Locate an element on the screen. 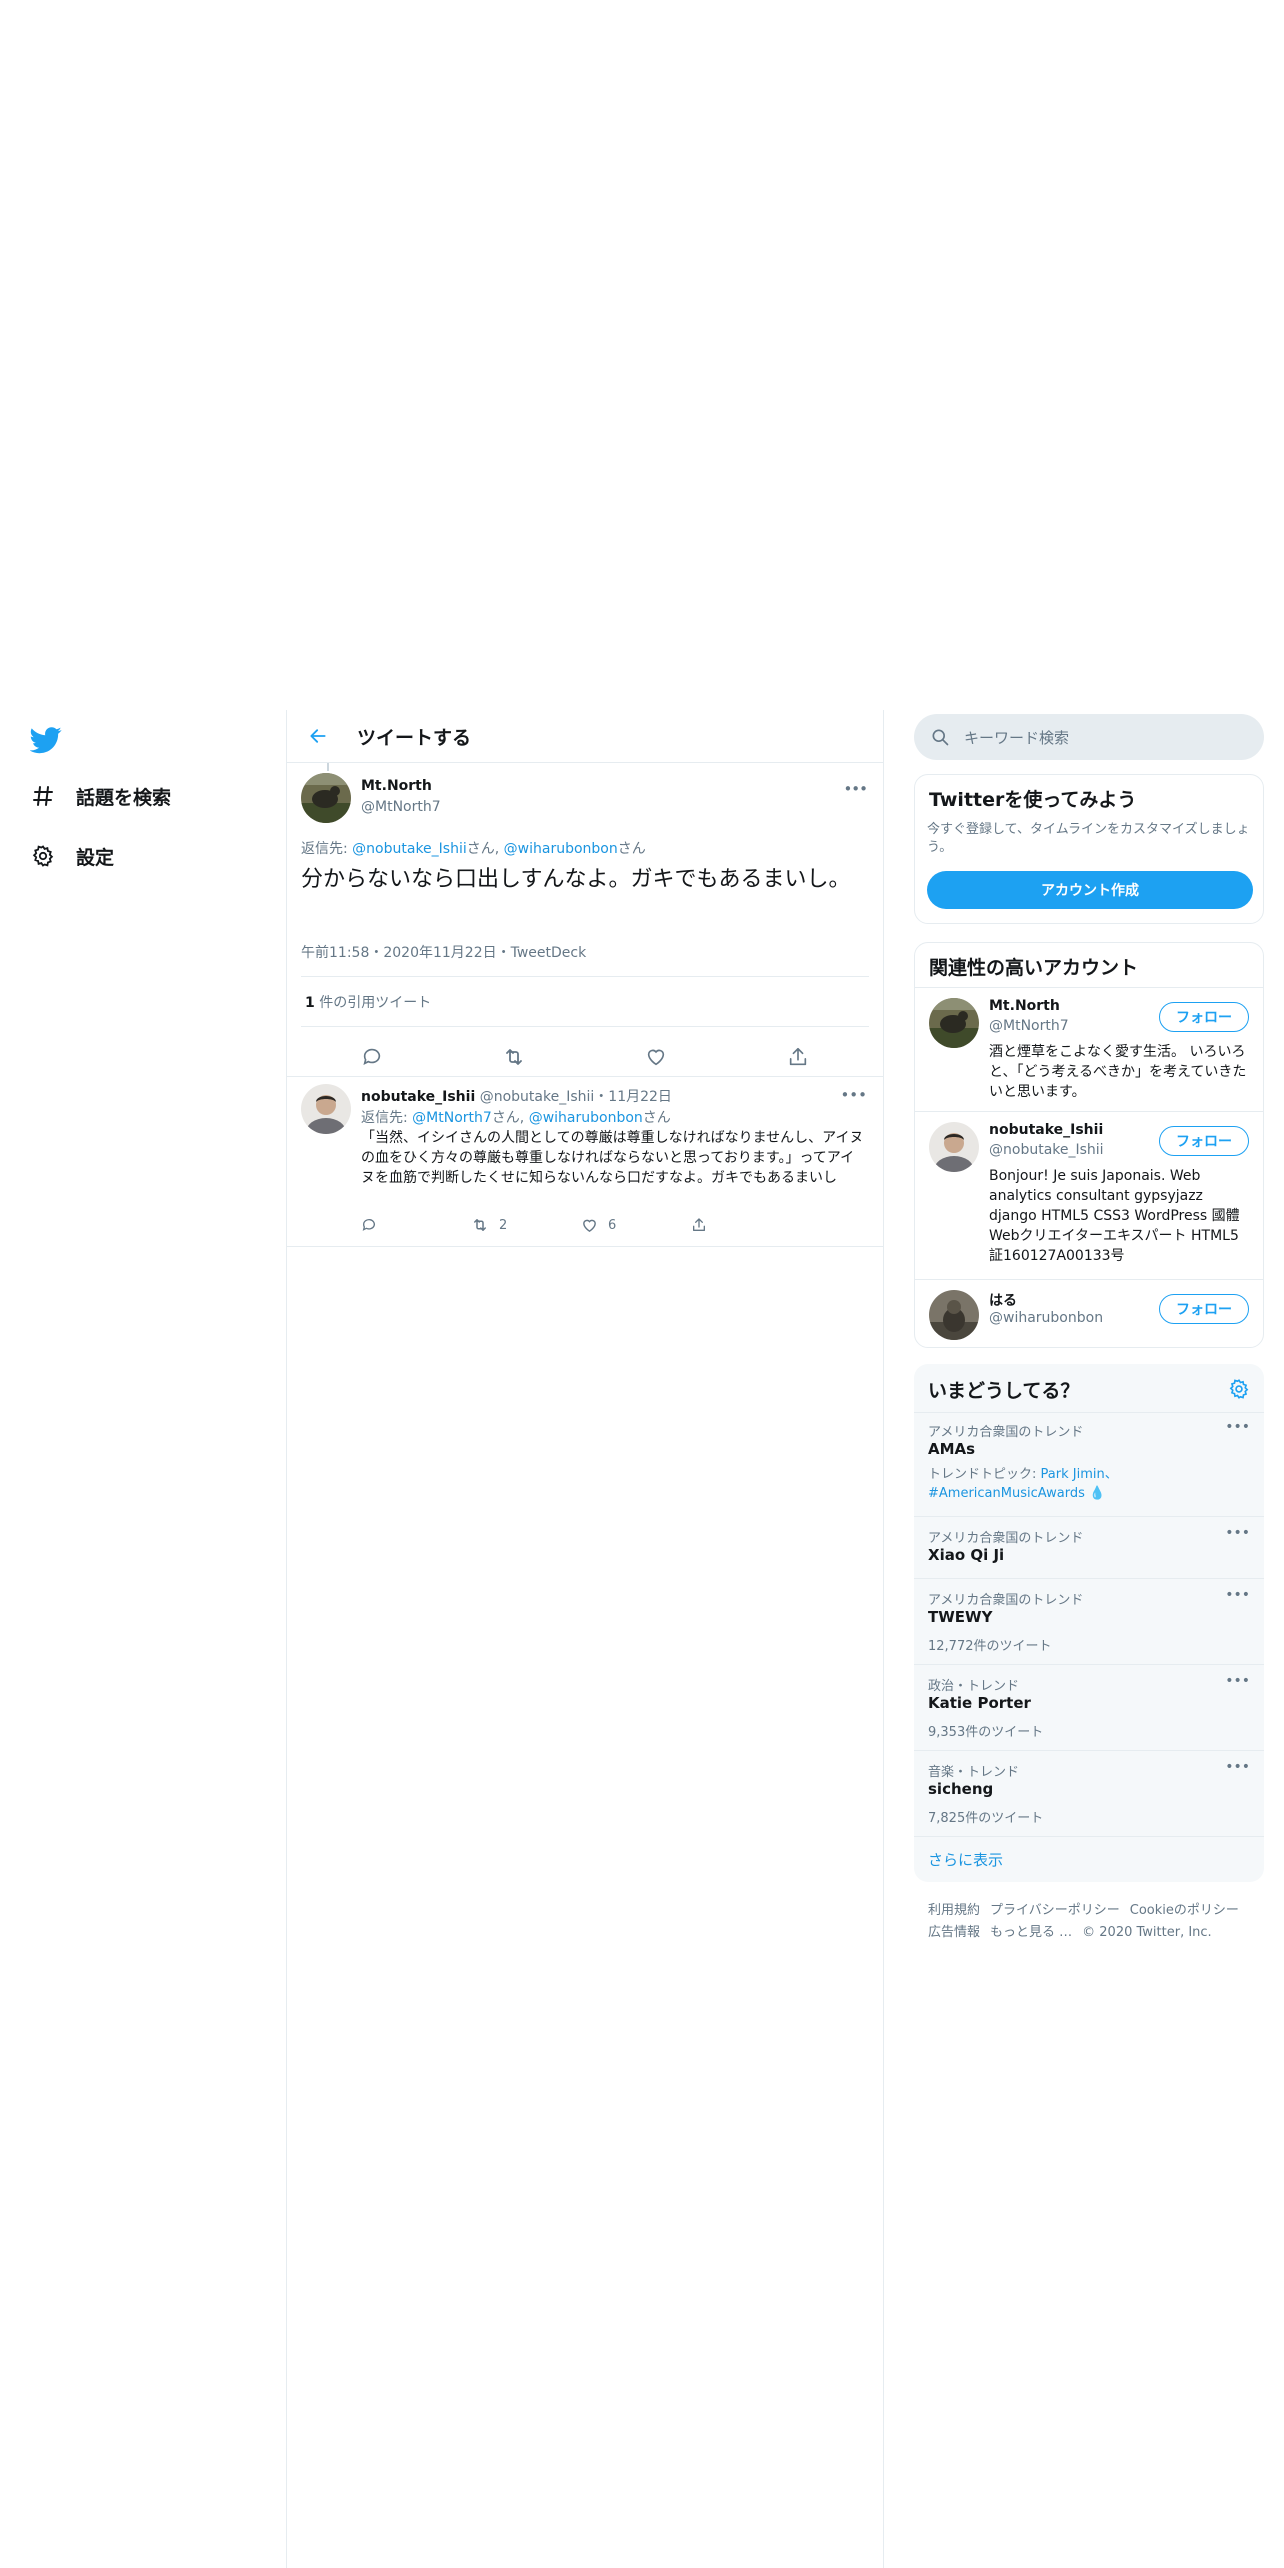 This screenshot has width=1284, height=2568. footer-privacy-link: プライバシーポリシー is located at coordinates (1055, 1910).